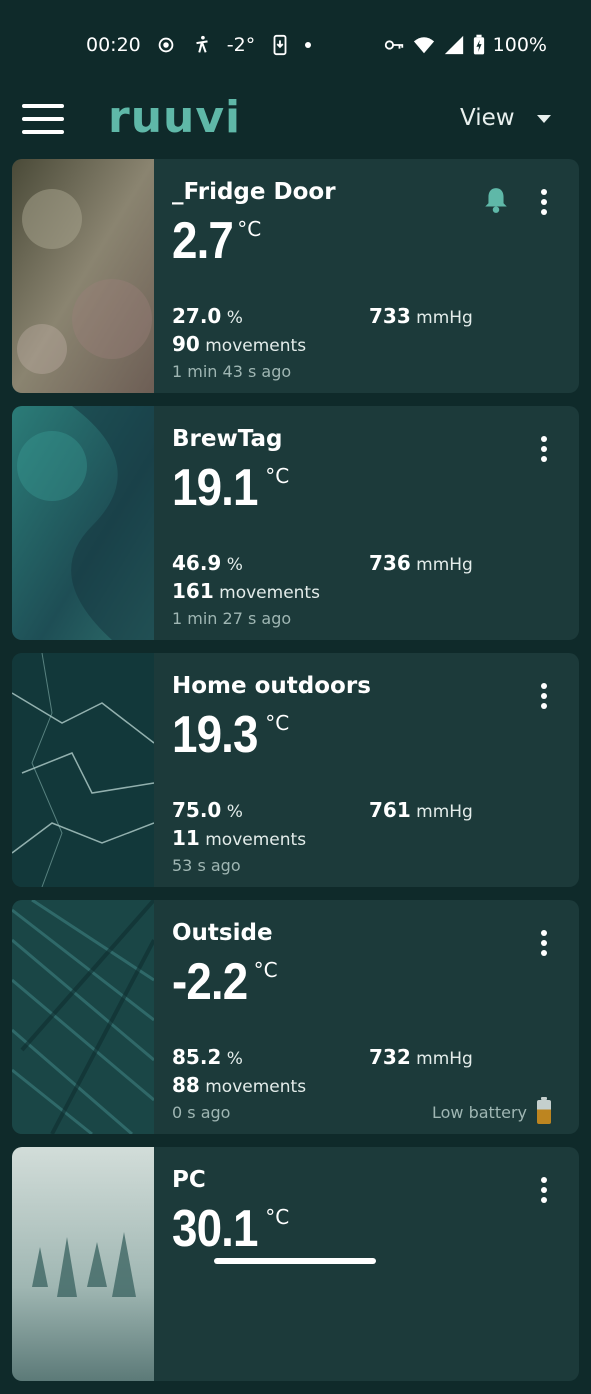 The width and height of the screenshot is (591, 1394). I want to click on vpn-key-icon, so click(393, 45).